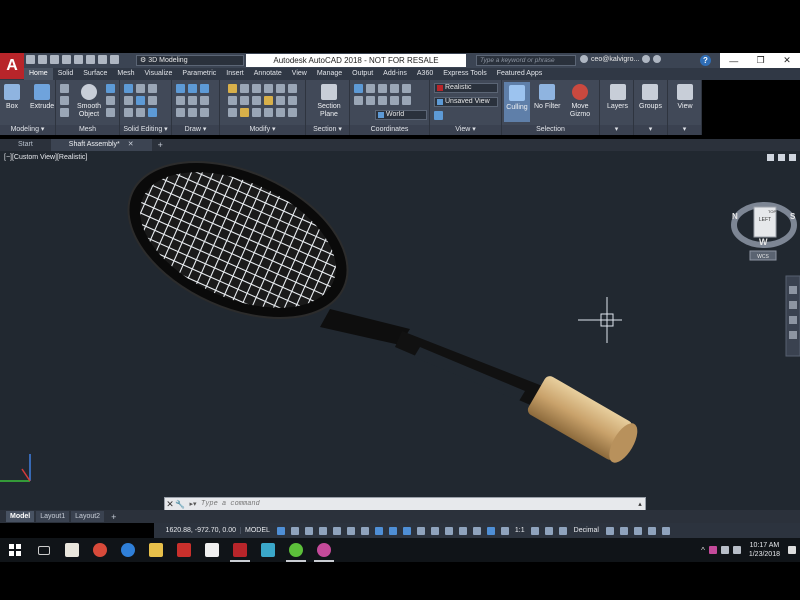 The width and height of the screenshot is (800, 600). What do you see at coordinates (232, 88) in the screenshot?
I see `move-icon` at bounding box center [232, 88].